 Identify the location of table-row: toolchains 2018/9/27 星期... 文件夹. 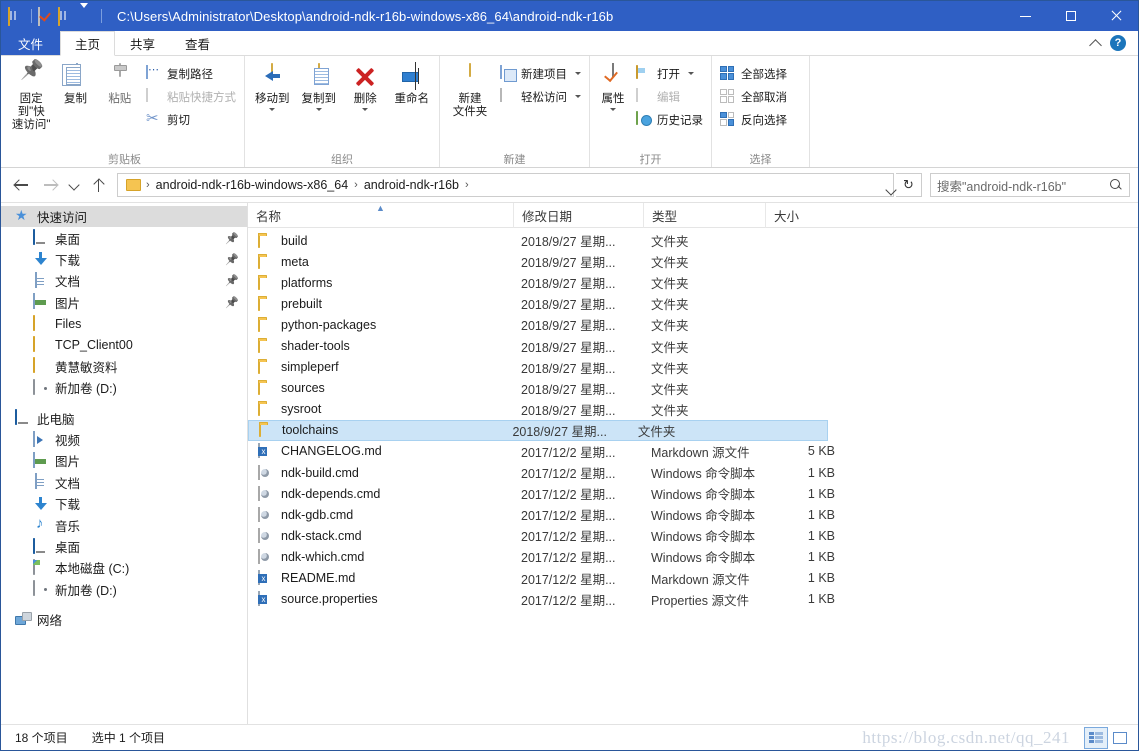
(538, 430).